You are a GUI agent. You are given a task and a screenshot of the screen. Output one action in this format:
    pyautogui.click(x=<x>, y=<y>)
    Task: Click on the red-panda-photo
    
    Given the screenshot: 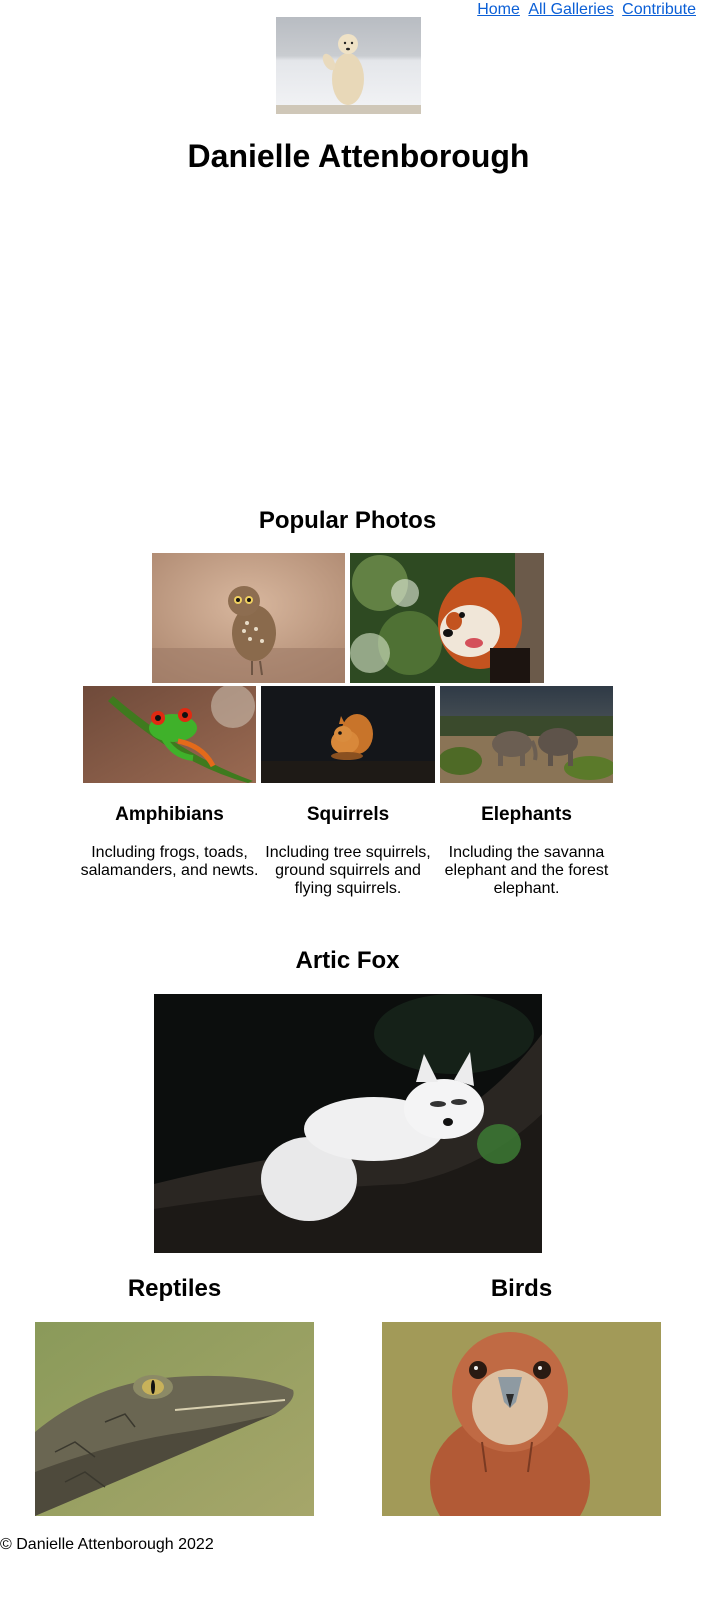 What is the action you would take?
    pyautogui.click(x=447, y=618)
    